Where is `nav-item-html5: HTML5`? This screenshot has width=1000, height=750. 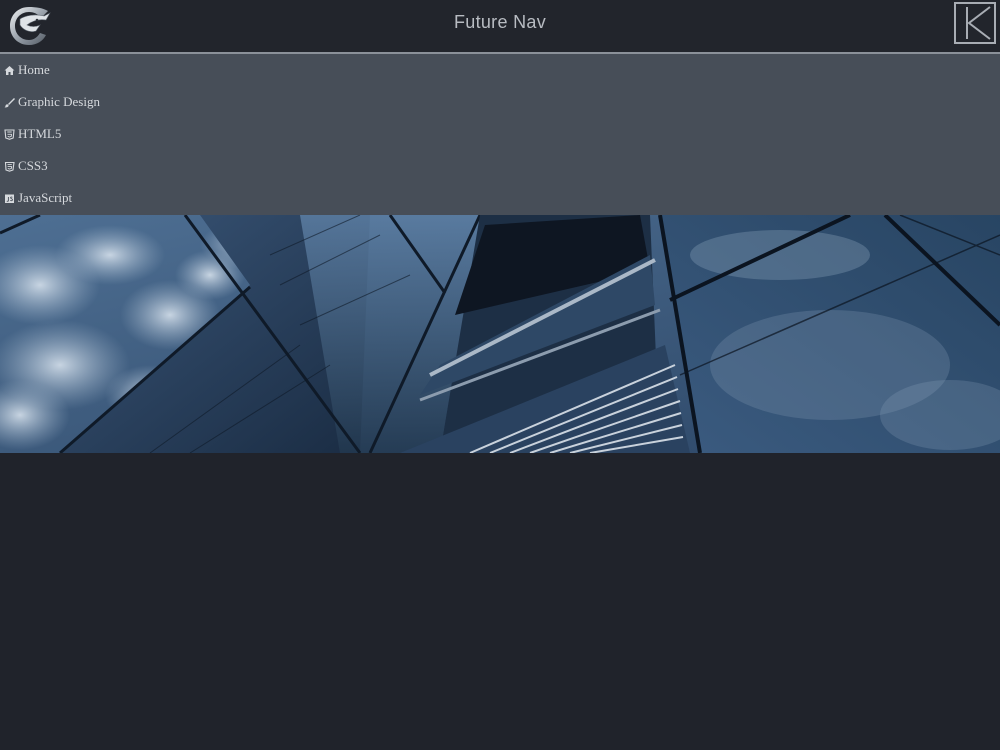 nav-item-html5: HTML5 is located at coordinates (500, 134).